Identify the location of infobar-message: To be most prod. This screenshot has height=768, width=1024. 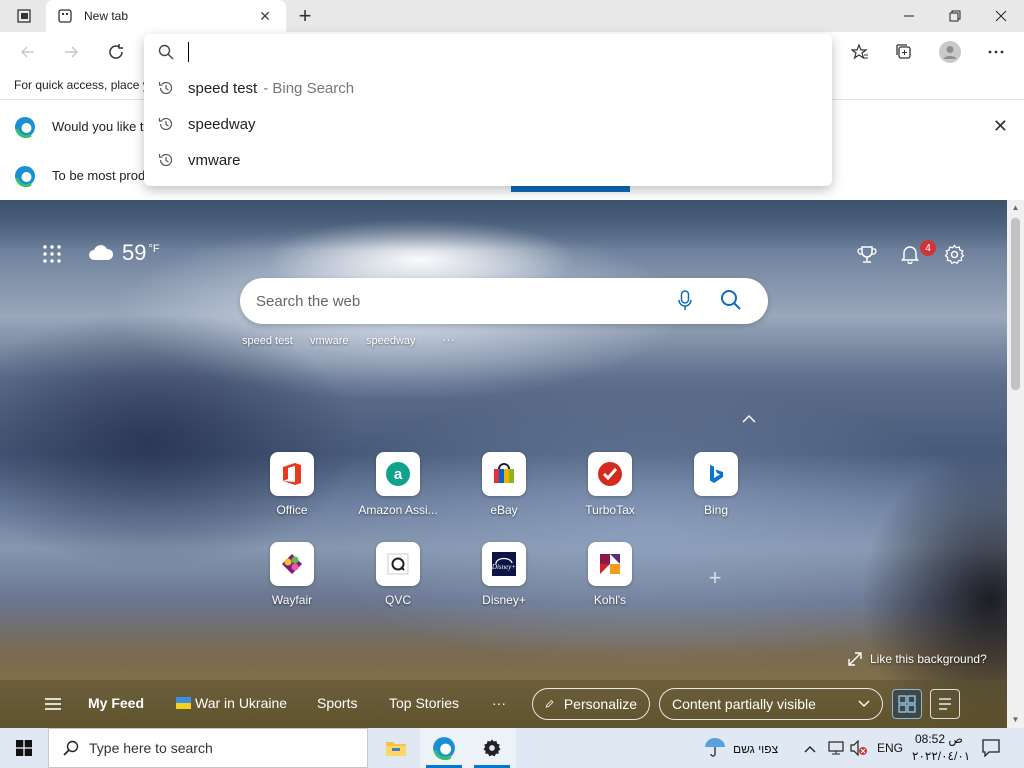
(99, 175).